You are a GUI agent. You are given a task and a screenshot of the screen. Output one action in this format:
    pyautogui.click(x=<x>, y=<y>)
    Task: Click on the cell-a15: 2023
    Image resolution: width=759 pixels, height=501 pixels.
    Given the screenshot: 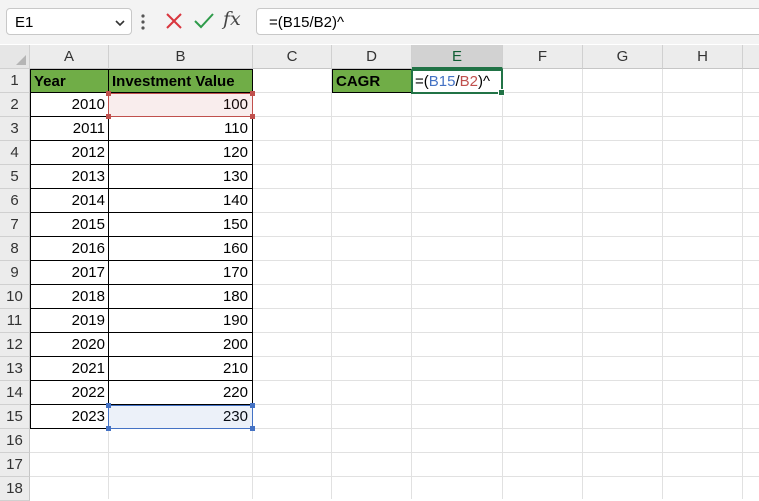 What is the action you would take?
    pyautogui.click(x=69, y=417)
    